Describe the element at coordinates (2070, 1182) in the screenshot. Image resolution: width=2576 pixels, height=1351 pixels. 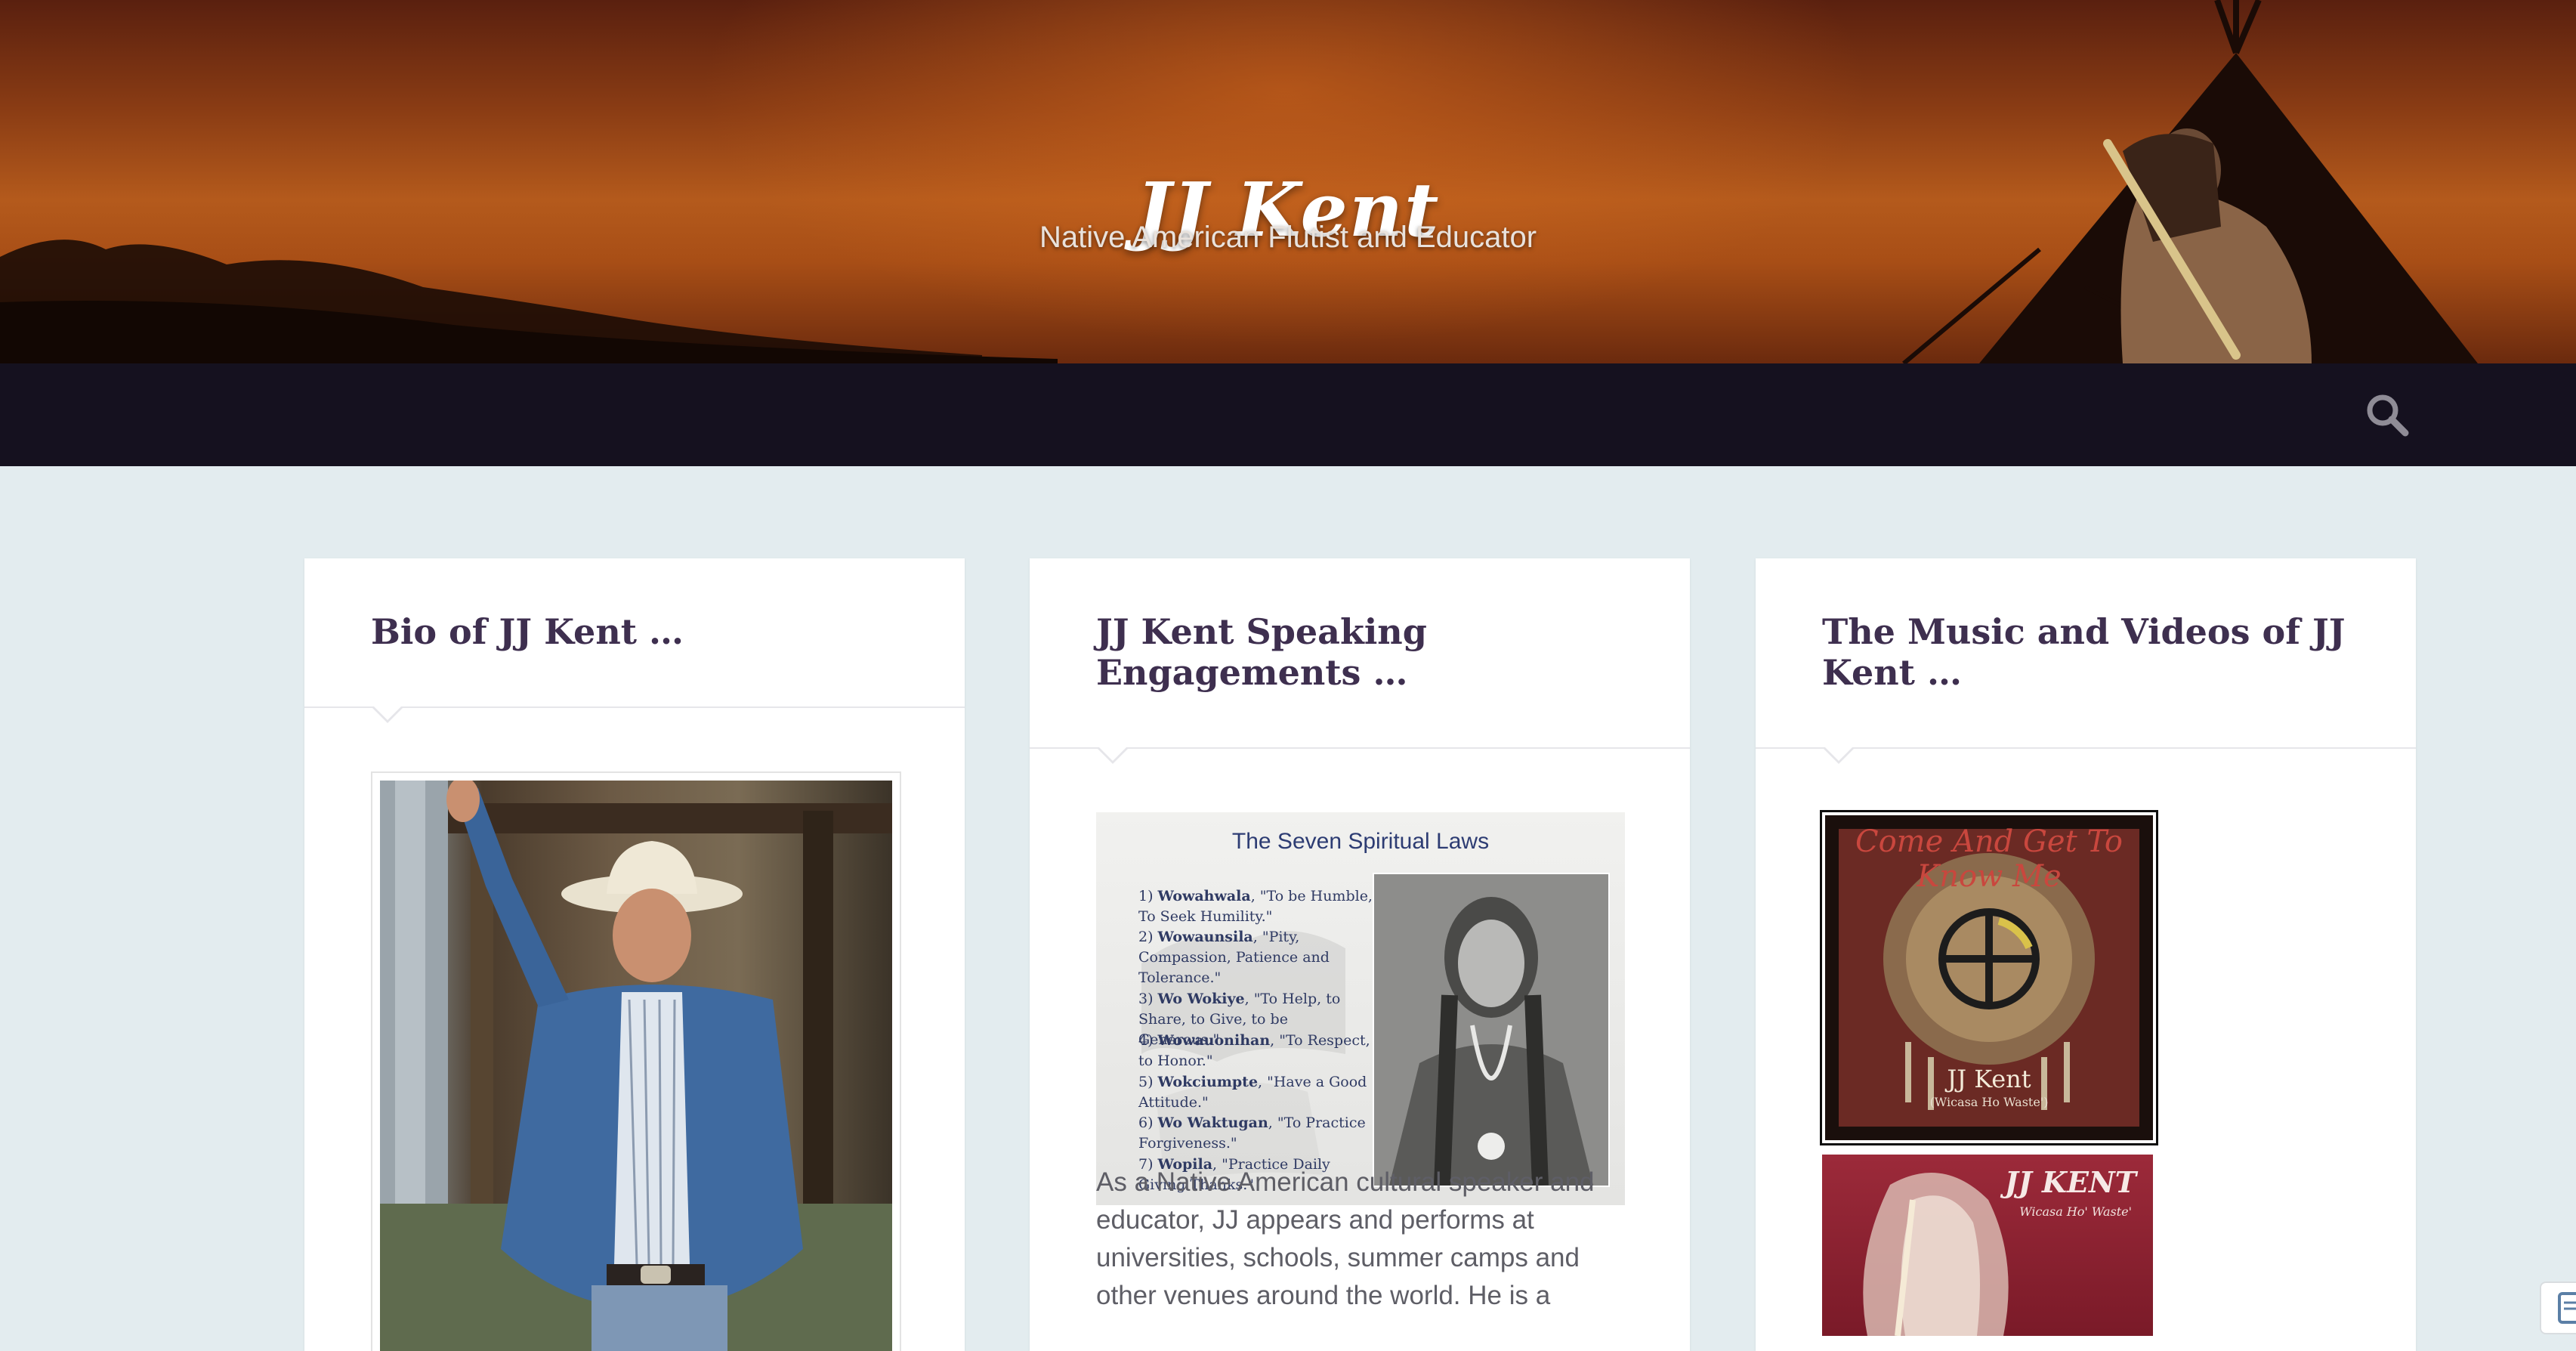
I see `album-title: JJ KENT` at that location.